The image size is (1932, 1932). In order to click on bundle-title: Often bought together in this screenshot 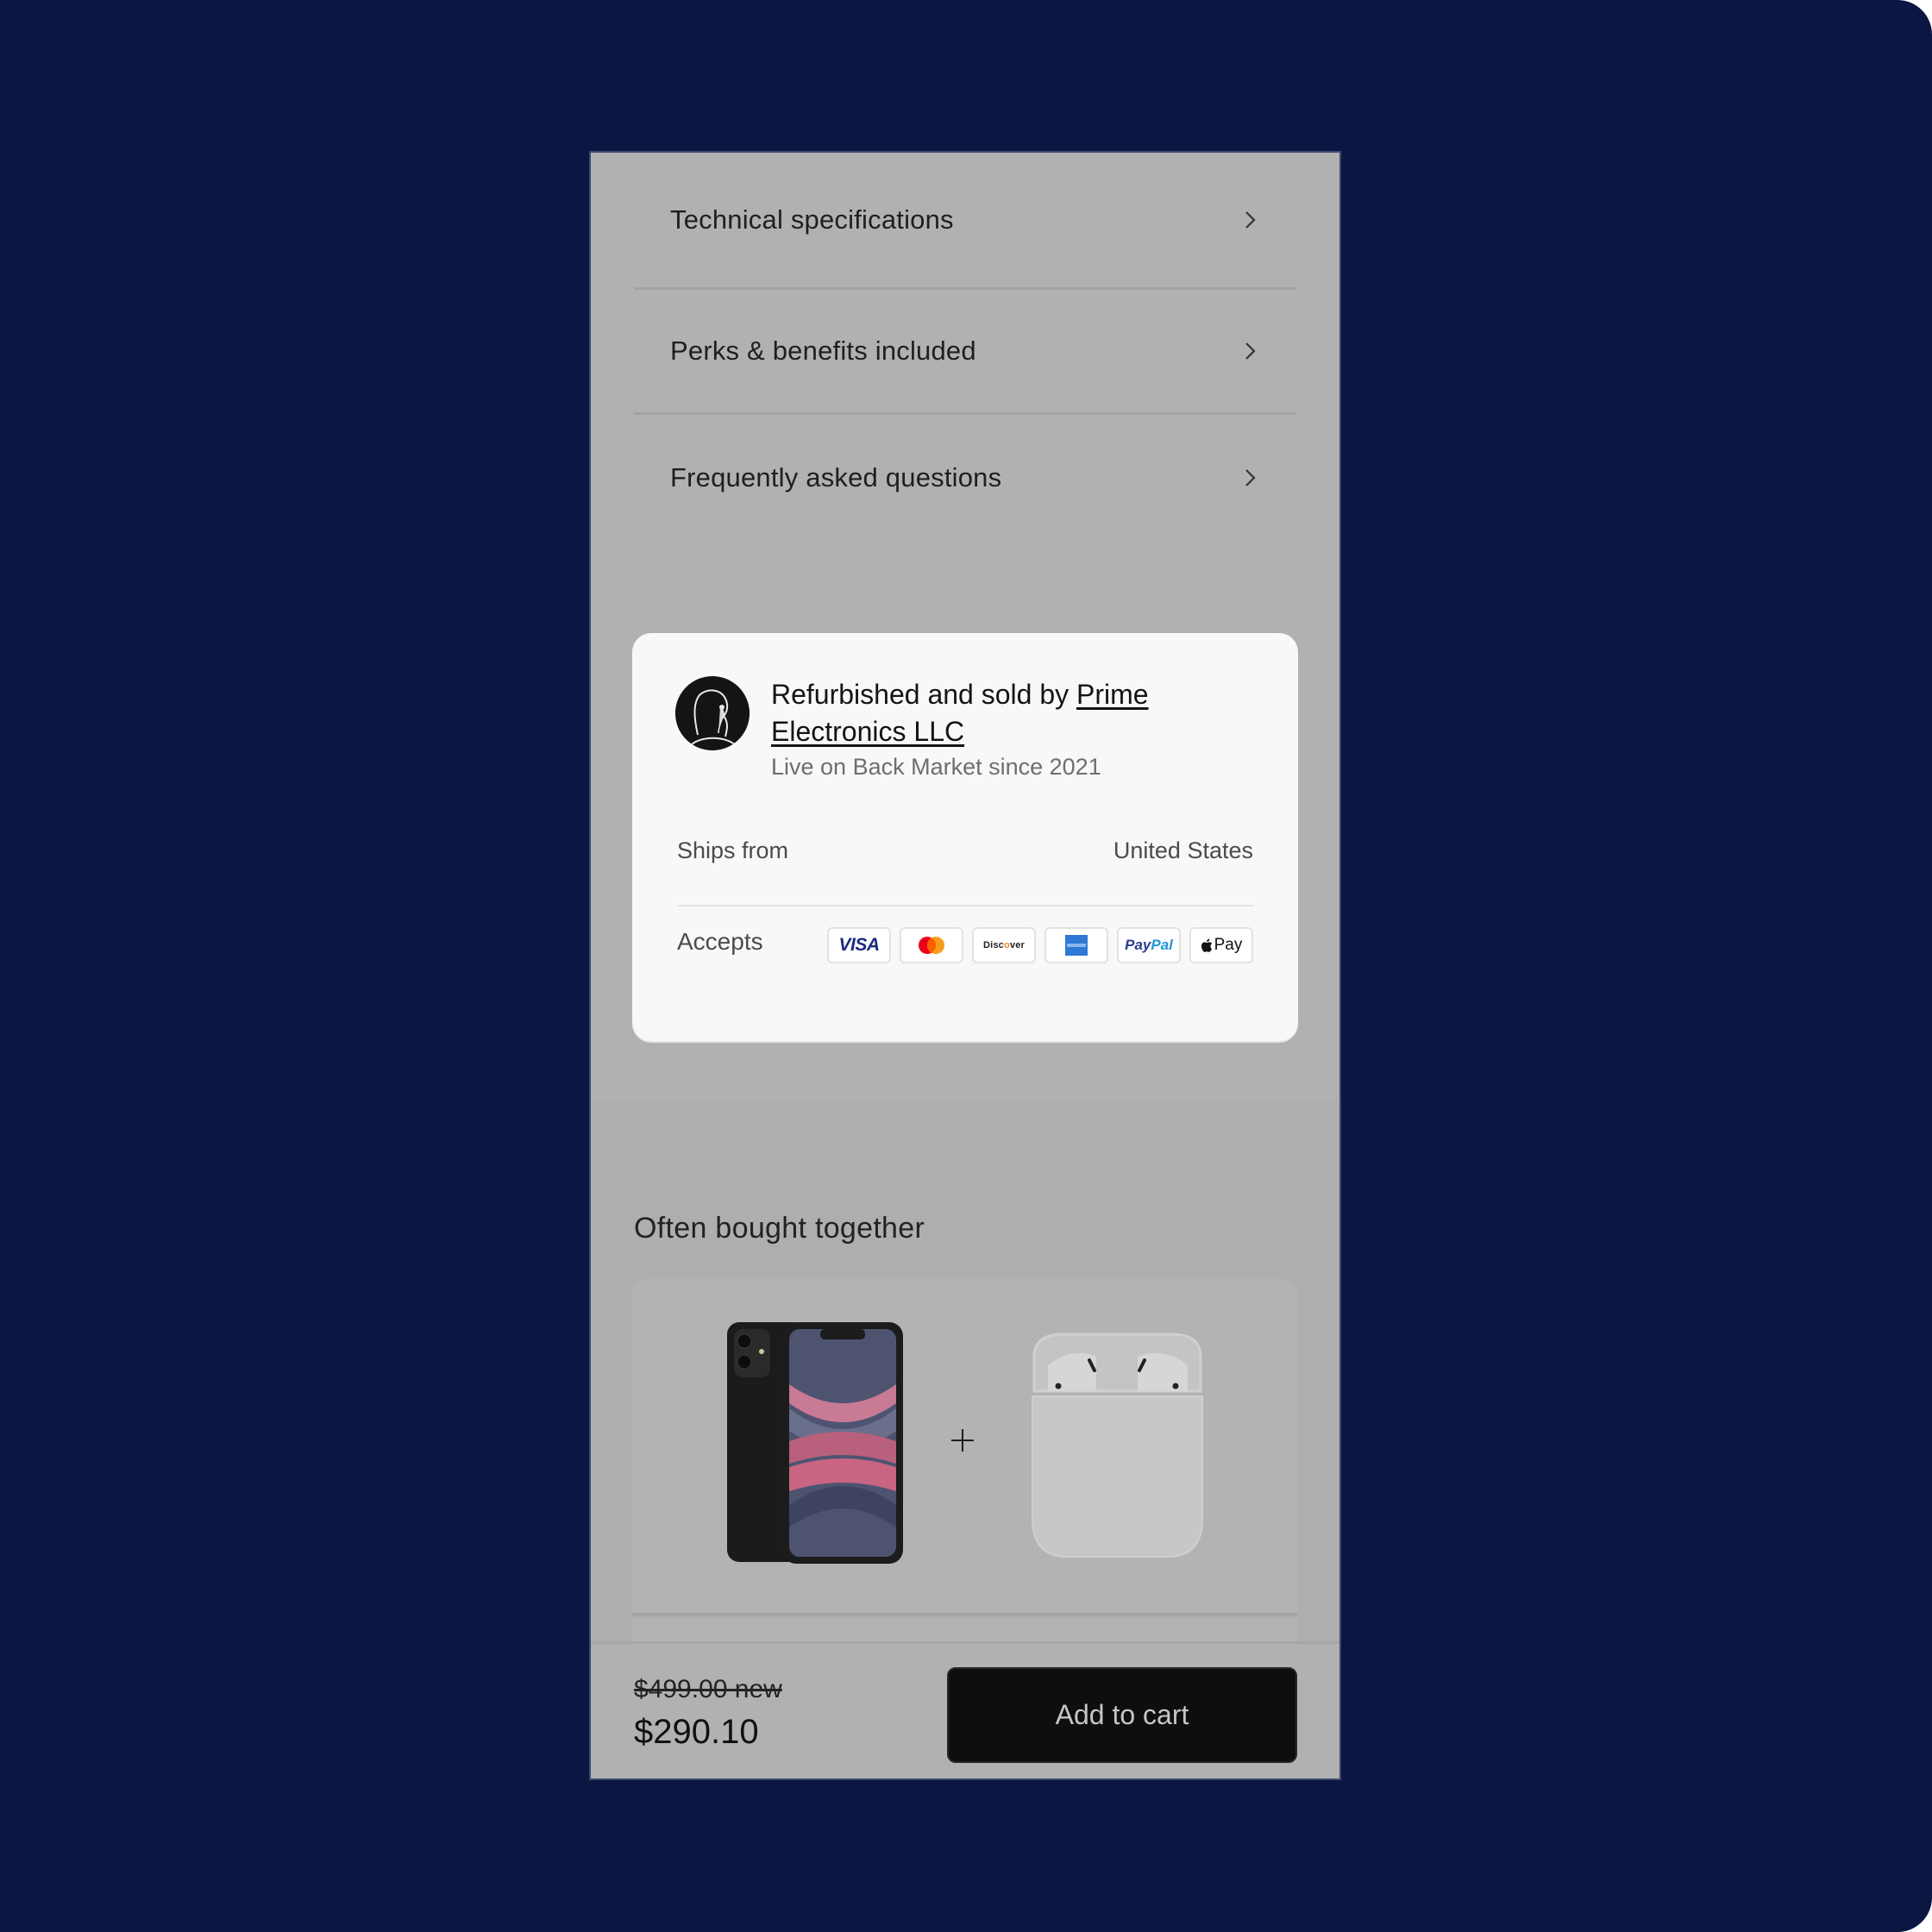, I will do `click(779, 1228)`.